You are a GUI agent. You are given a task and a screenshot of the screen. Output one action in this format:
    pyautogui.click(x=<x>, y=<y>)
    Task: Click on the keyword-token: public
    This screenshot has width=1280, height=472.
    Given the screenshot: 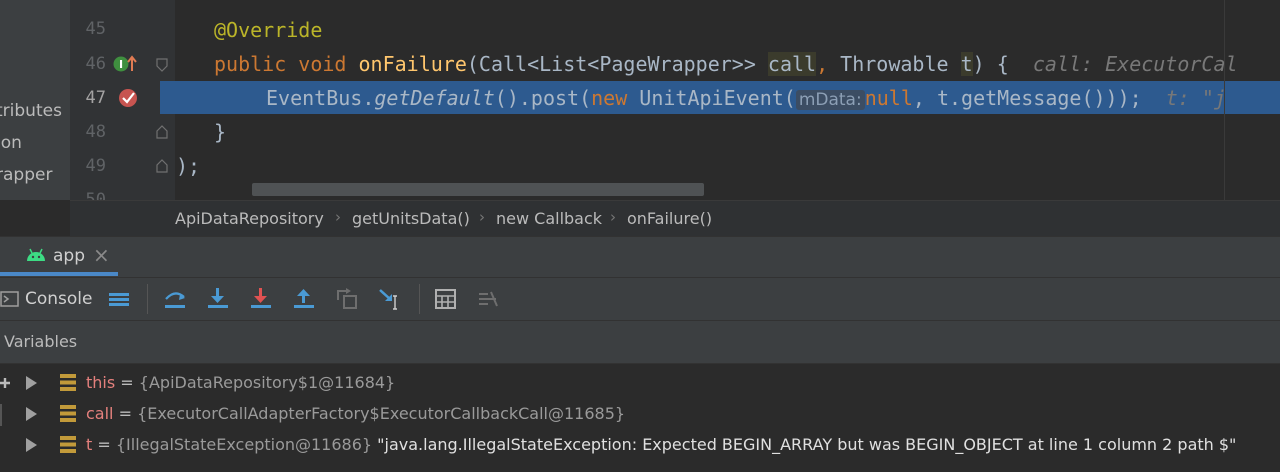 What is the action you would take?
    pyautogui.click(x=250, y=64)
    